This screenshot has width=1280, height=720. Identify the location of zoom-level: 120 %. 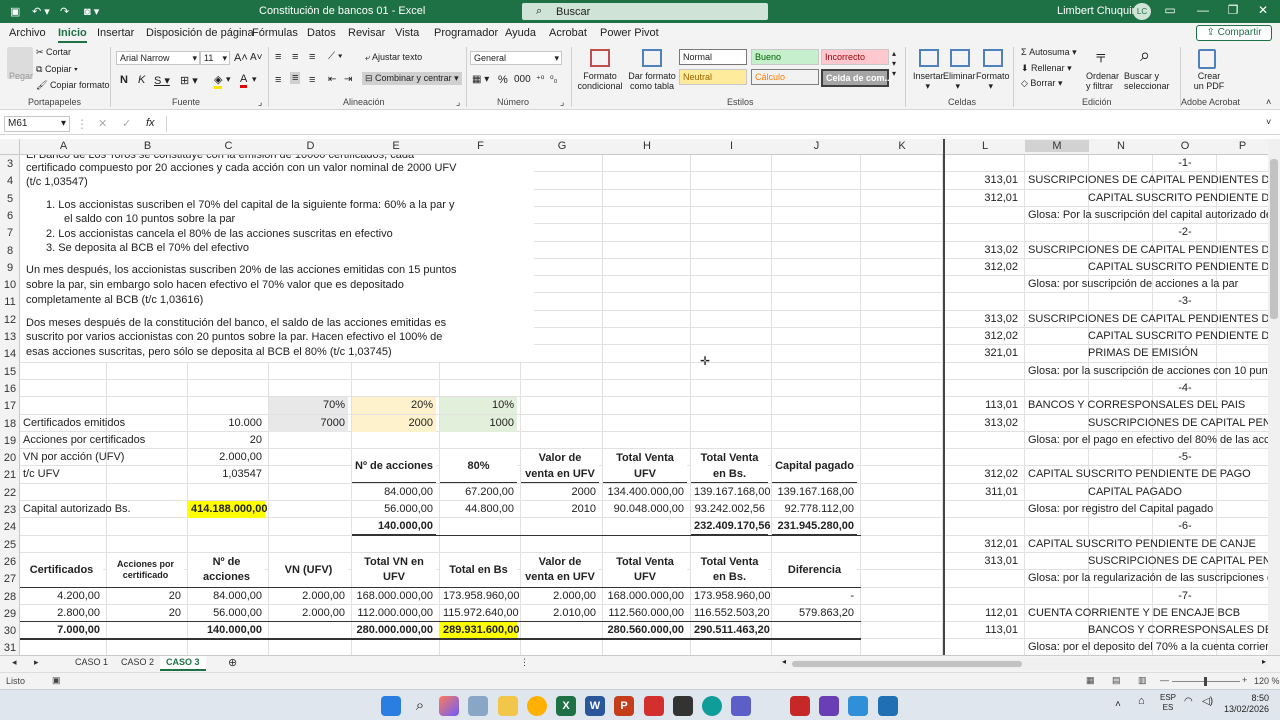
(1267, 681).